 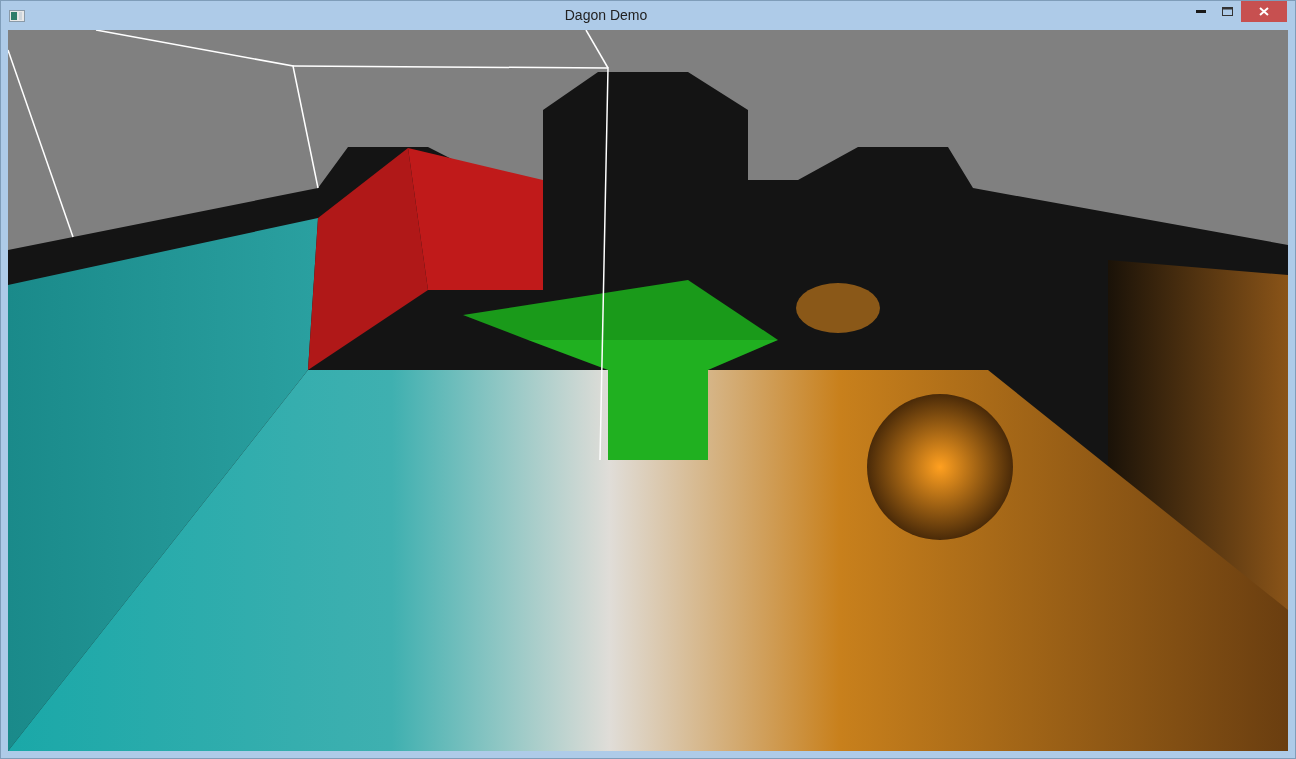 I want to click on minimize-icon, so click(x=1200, y=11).